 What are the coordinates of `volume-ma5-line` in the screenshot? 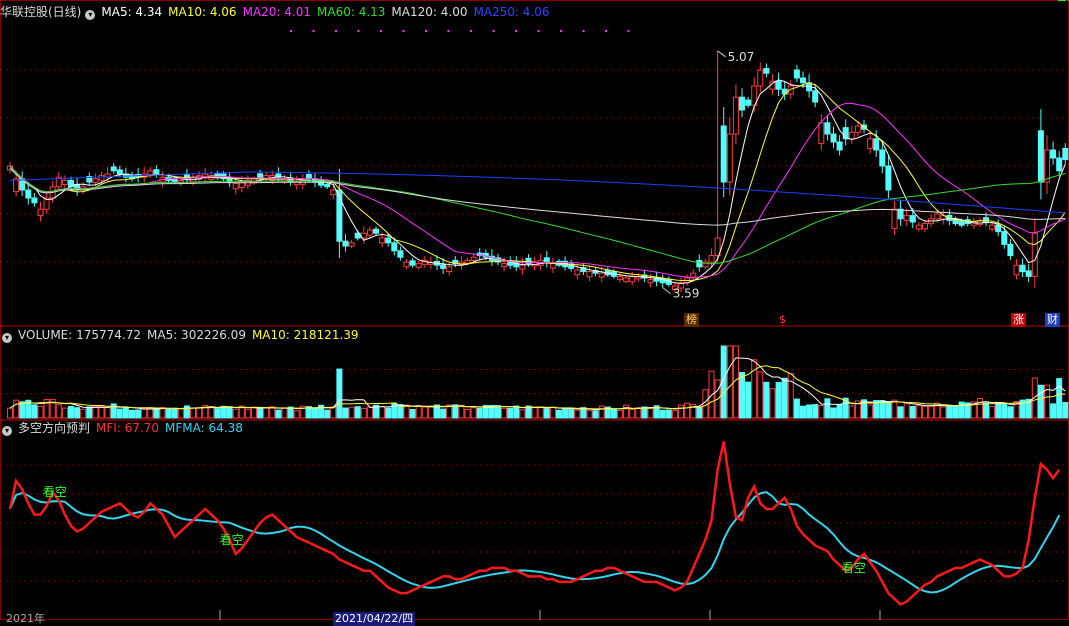 It's located at (537, 384).